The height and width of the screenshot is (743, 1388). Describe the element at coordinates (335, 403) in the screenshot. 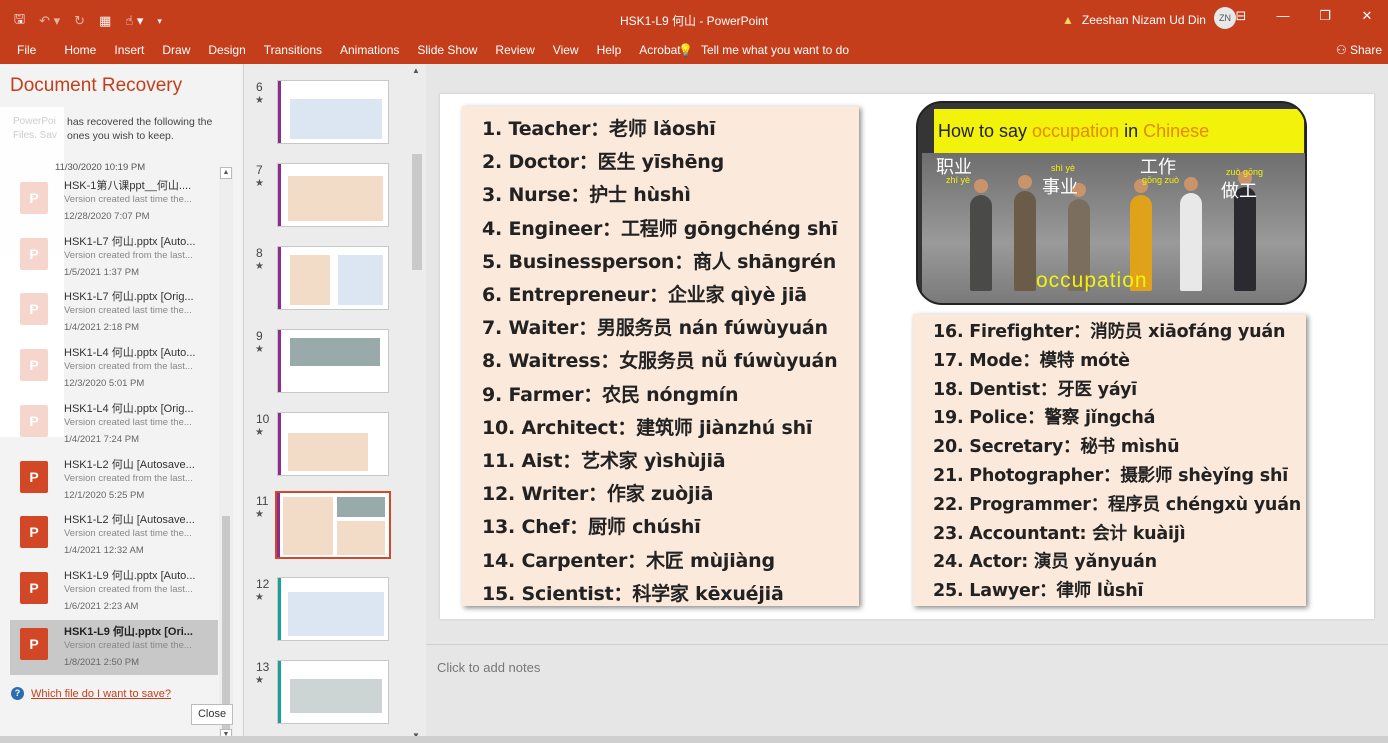

I see `slide-thumbnail-pane: 6 ★ 7 ★ 8 ★ 9 ★ 10 ★ 11 ★ 12 ★ 13 ★` at that location.